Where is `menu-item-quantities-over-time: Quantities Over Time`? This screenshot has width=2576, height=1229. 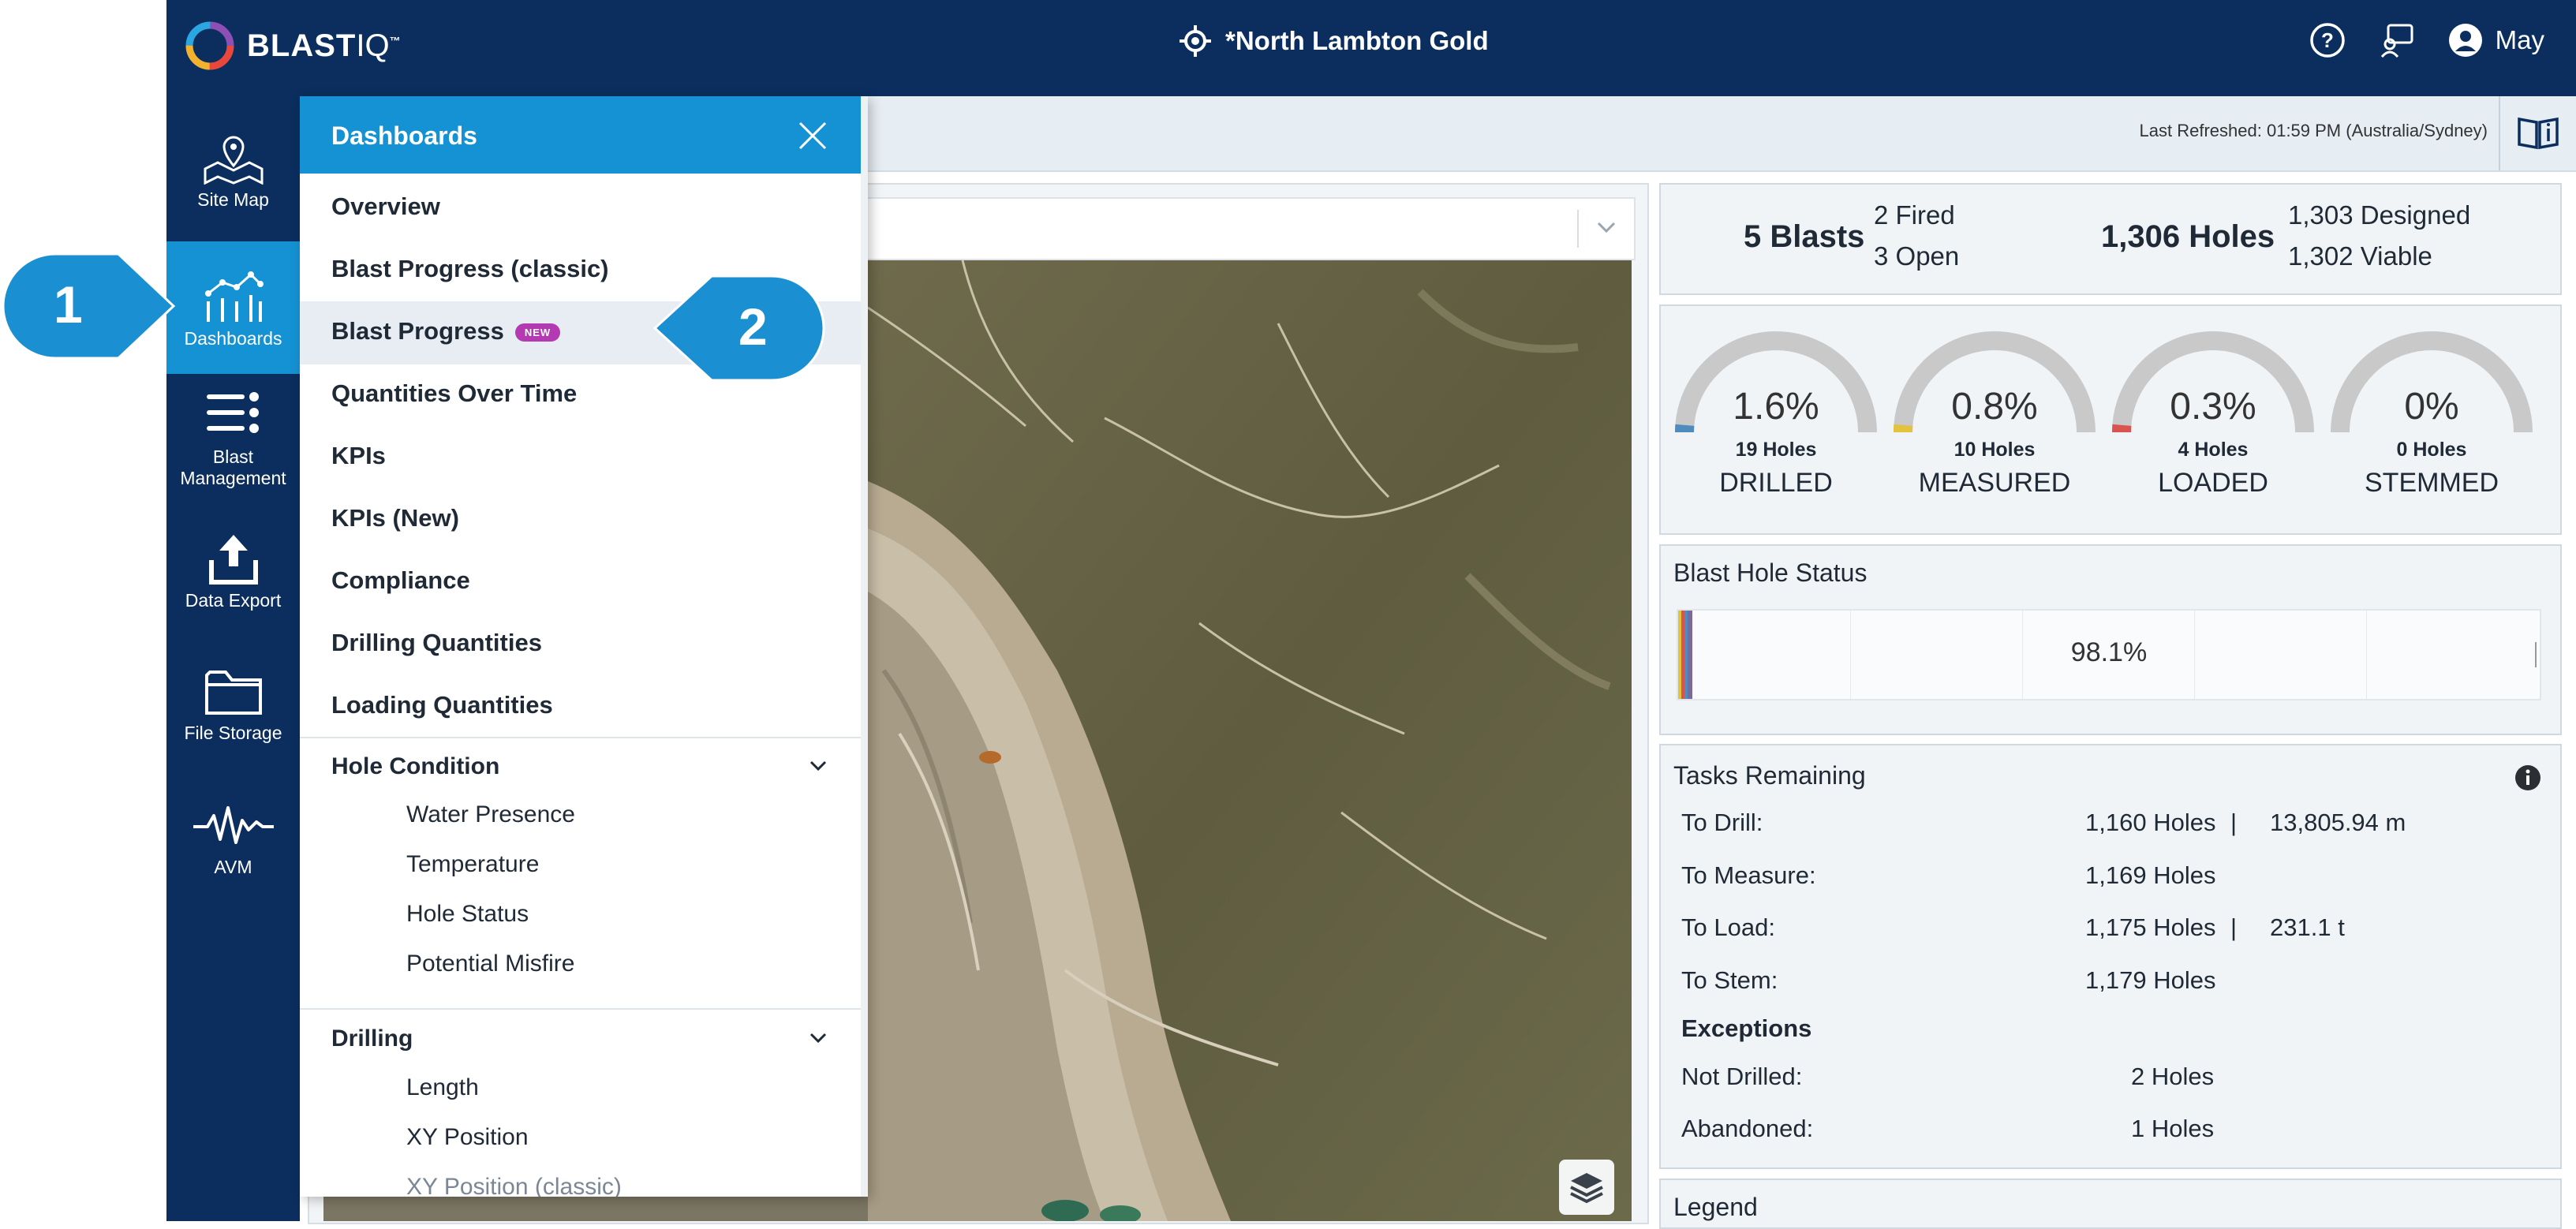 menu-item-quantities-over-time: Quantities Over Time is located at coordinates (454, 394).